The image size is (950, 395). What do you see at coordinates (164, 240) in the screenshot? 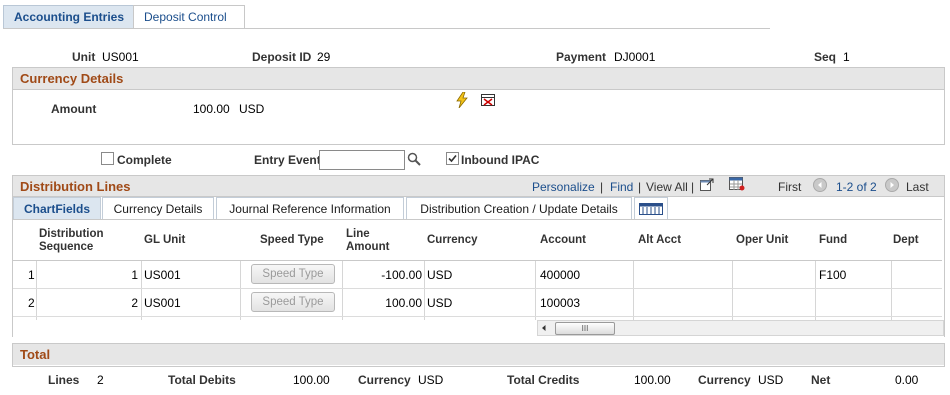
I see `col-header-gl-unit: GL Unit` at bounding box center [164, 240].